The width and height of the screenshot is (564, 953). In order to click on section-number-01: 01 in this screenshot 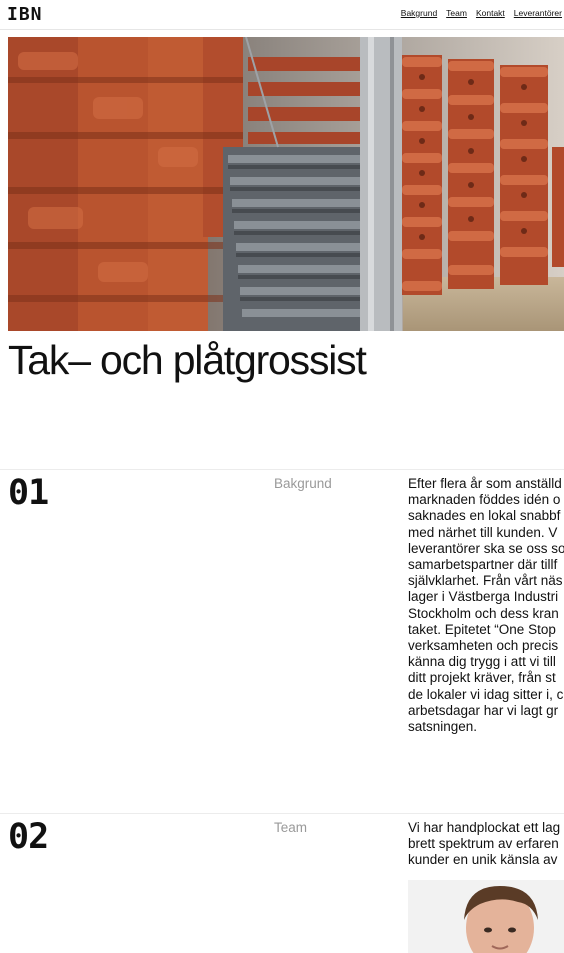, I will do `click(28, 493)`.